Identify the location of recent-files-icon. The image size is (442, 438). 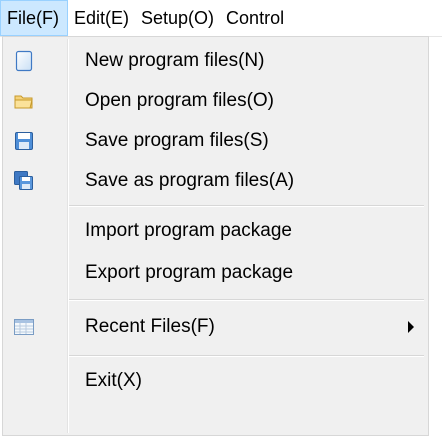
(24, 327).